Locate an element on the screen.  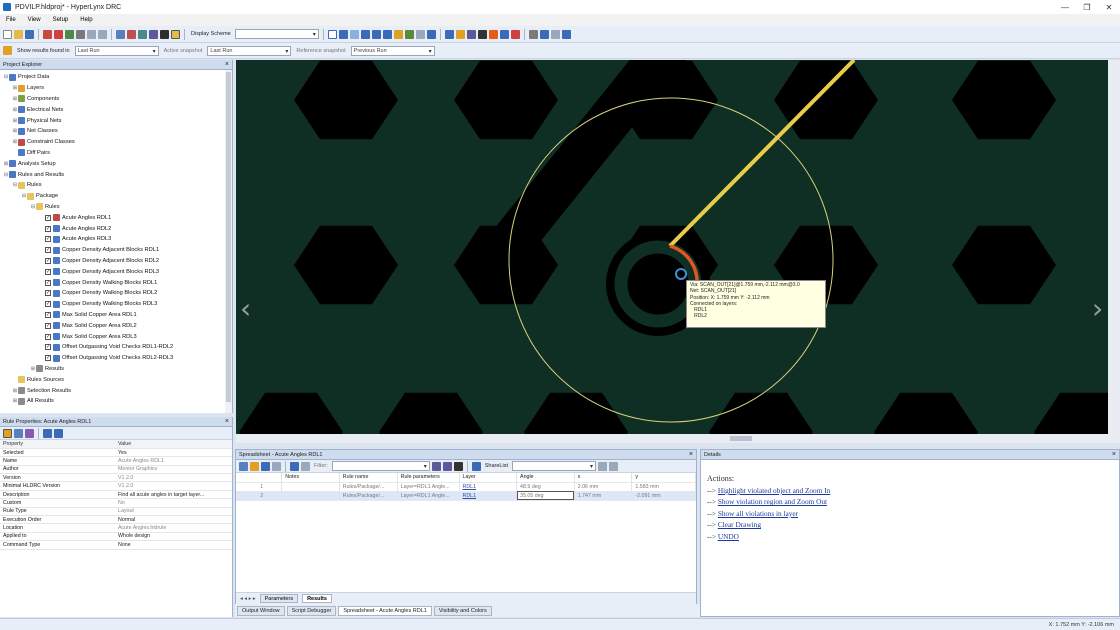
tree-item: Rules Sources is located at coordinates (116, 379).